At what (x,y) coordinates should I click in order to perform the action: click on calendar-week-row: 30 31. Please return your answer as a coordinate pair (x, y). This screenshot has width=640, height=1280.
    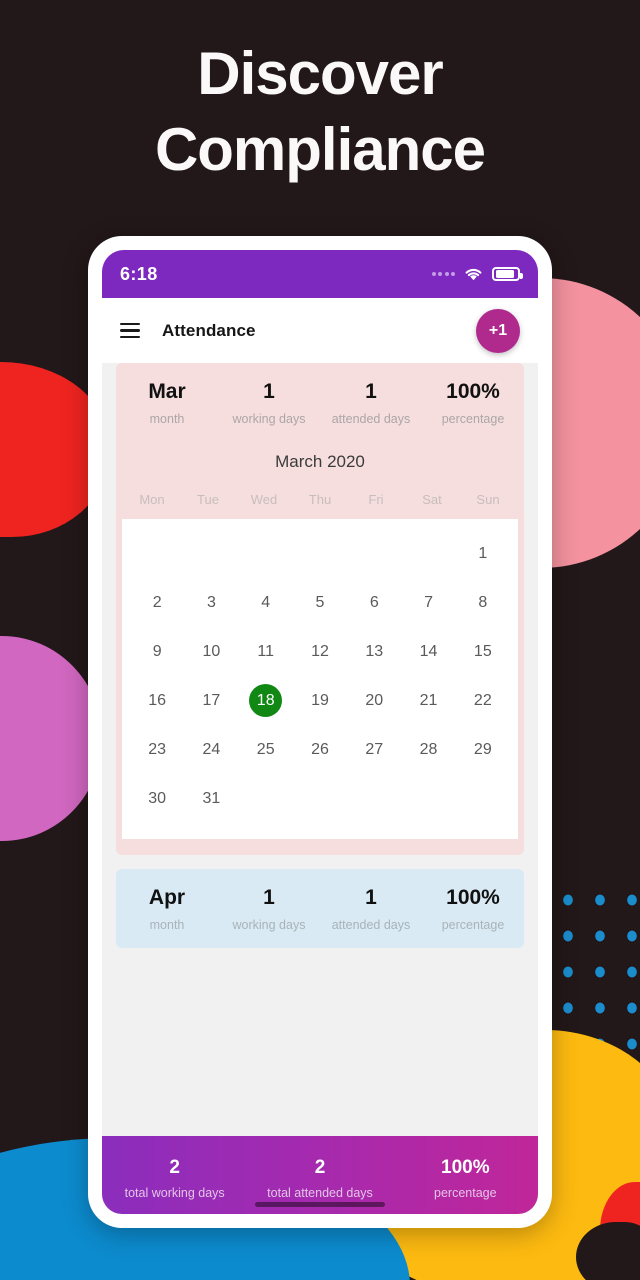
    Looking at the image, I should click on (320, 798).